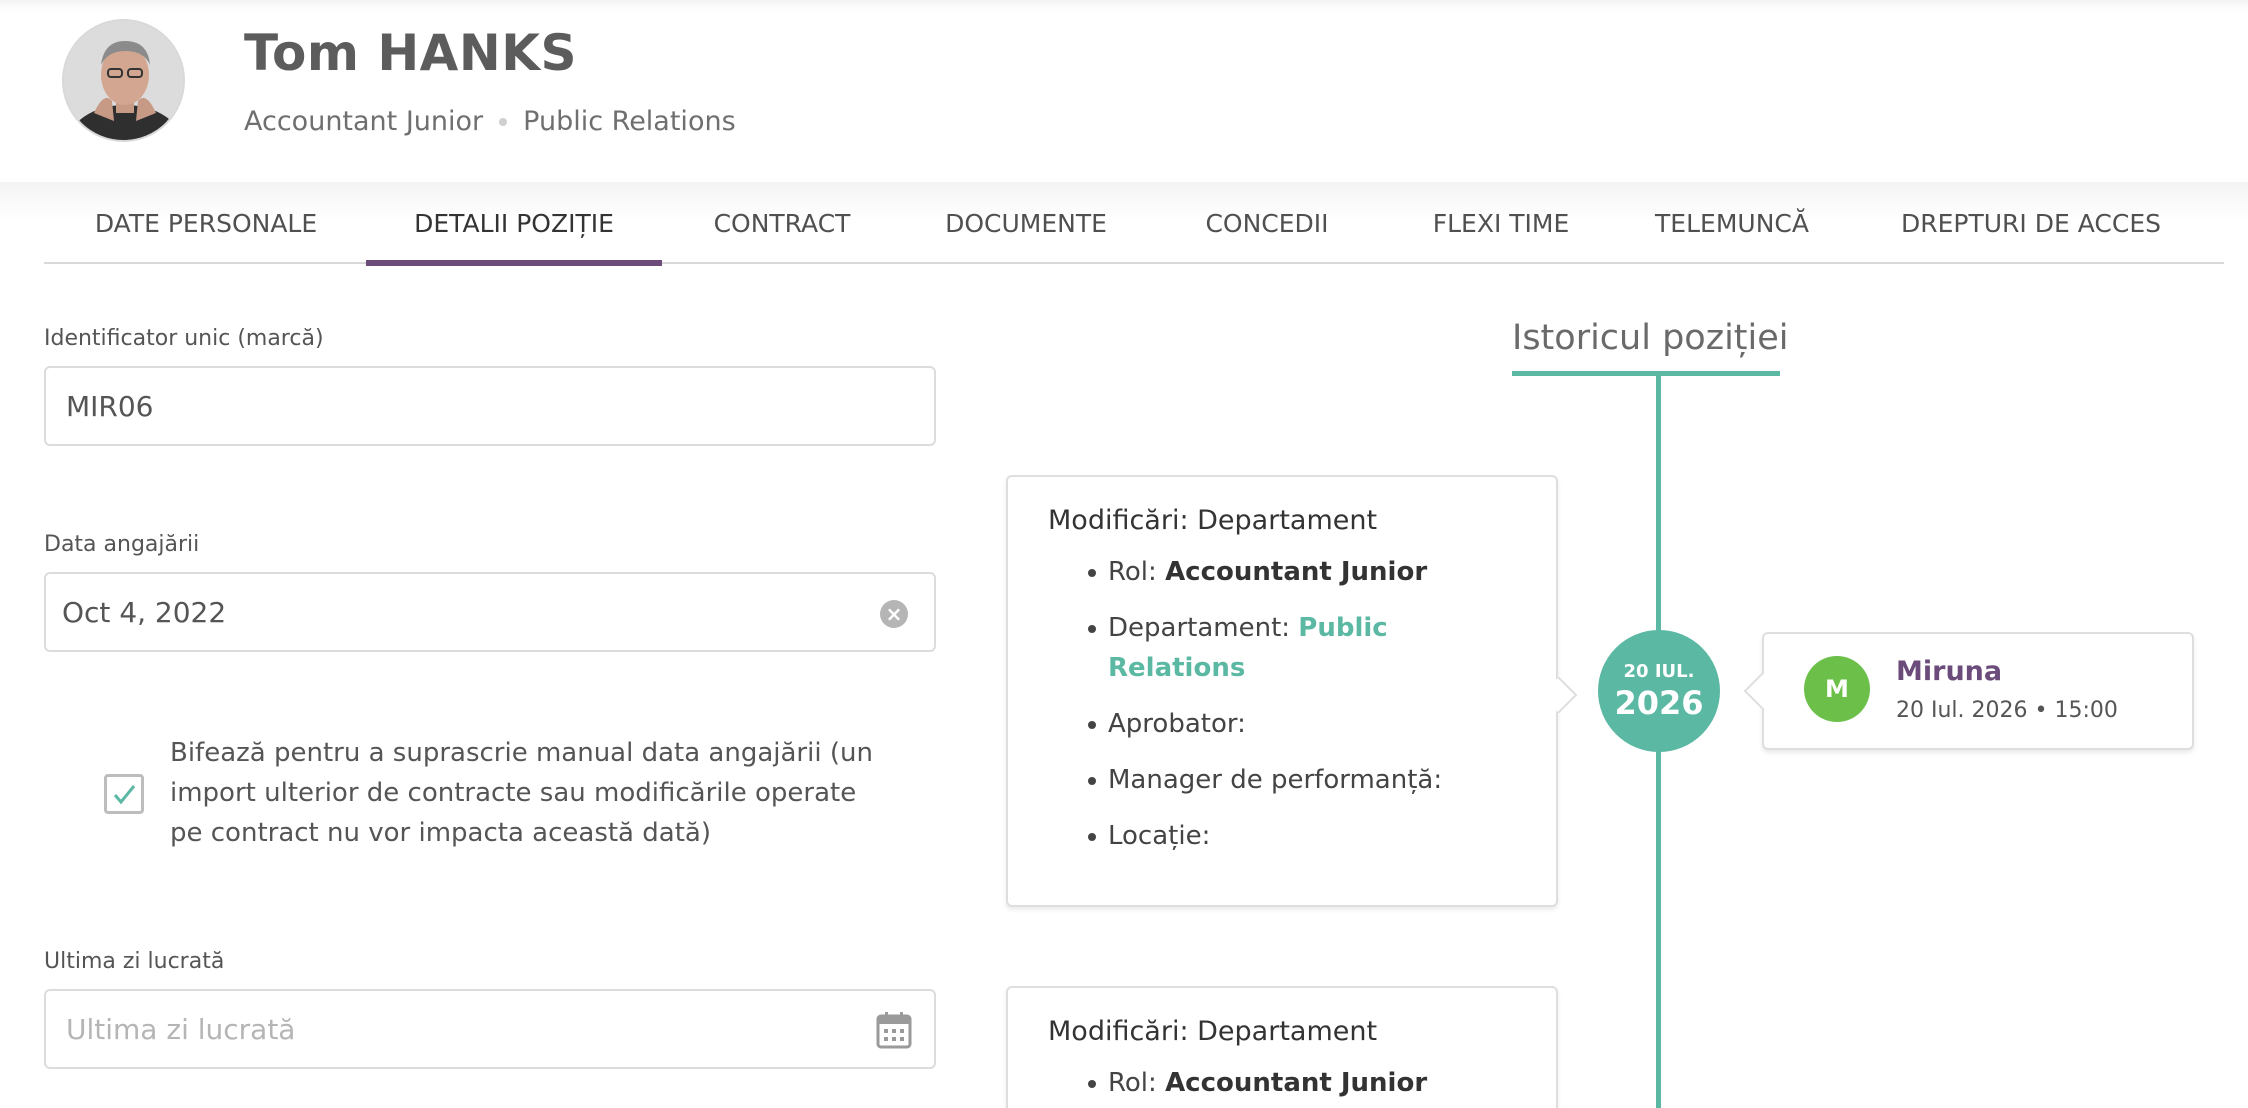  I want to click on last-day-field, so click(490, 1029).